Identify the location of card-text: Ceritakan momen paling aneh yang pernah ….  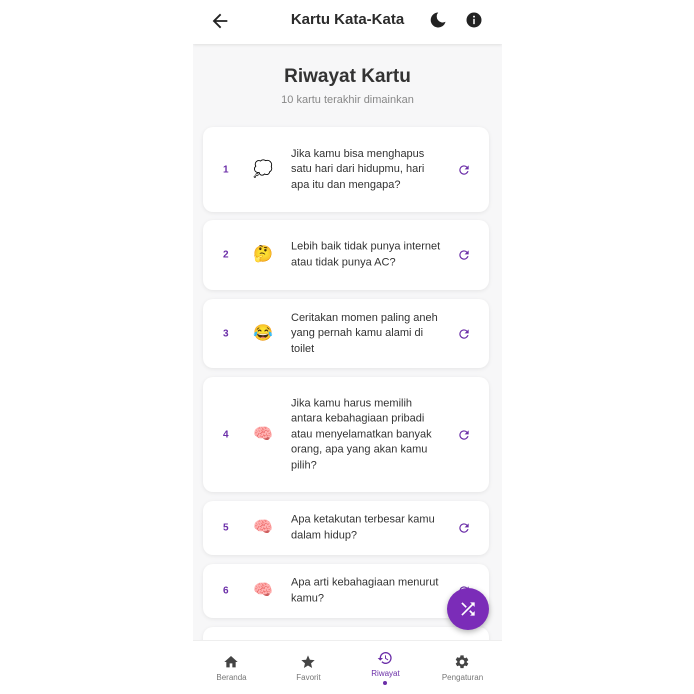
(364, 333).